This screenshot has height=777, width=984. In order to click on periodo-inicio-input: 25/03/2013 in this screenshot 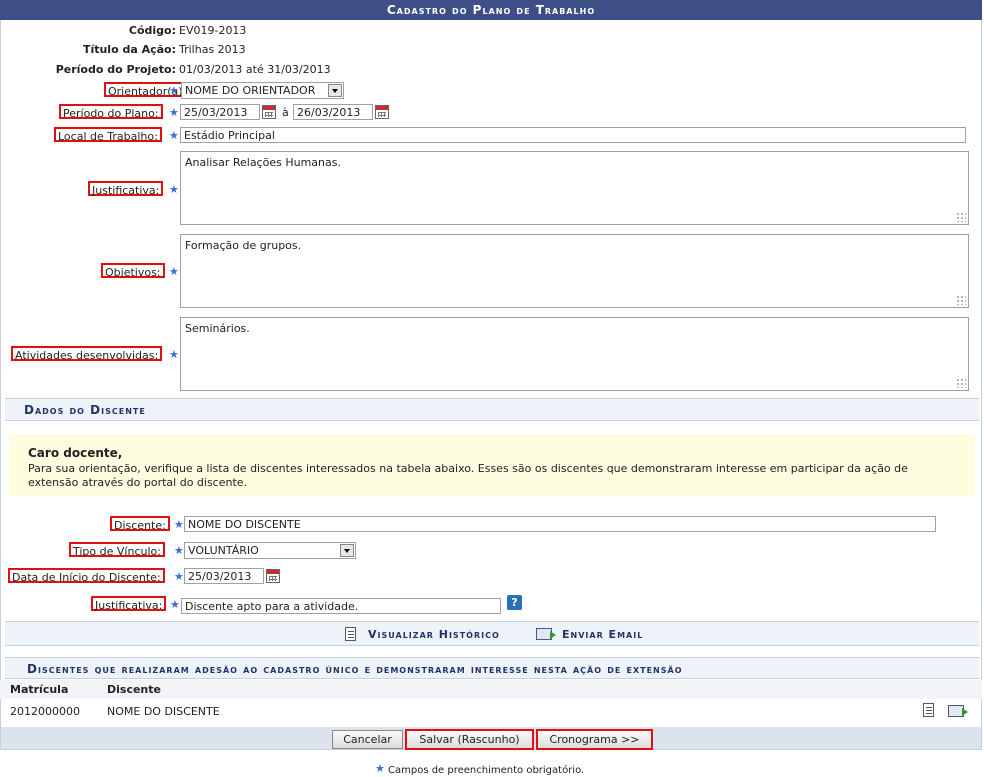, I will do `click(220, 112)`.